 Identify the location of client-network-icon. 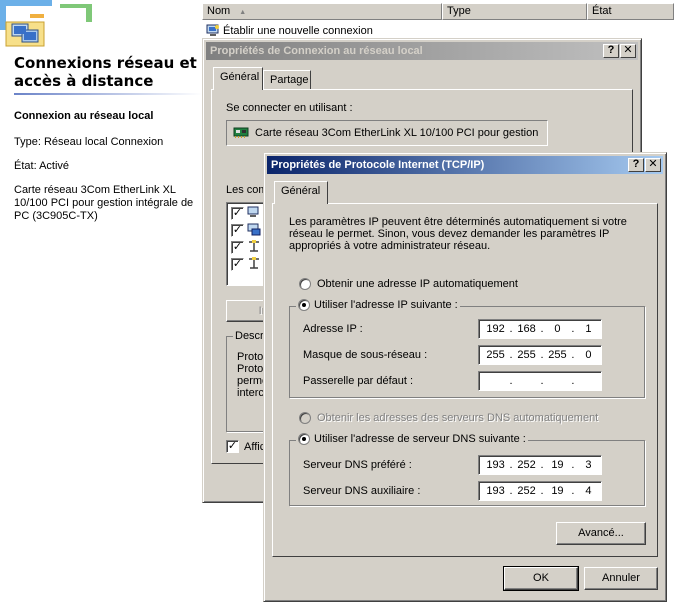
(253, 211).